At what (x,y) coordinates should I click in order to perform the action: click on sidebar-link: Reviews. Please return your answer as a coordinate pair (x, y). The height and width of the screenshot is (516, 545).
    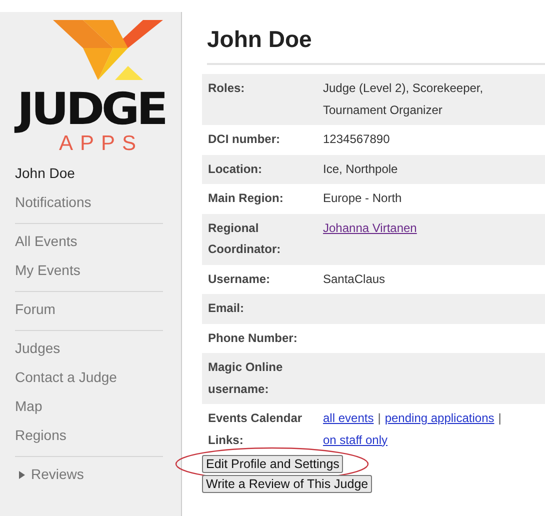
    Looking at the image, I should click on (49, 474).